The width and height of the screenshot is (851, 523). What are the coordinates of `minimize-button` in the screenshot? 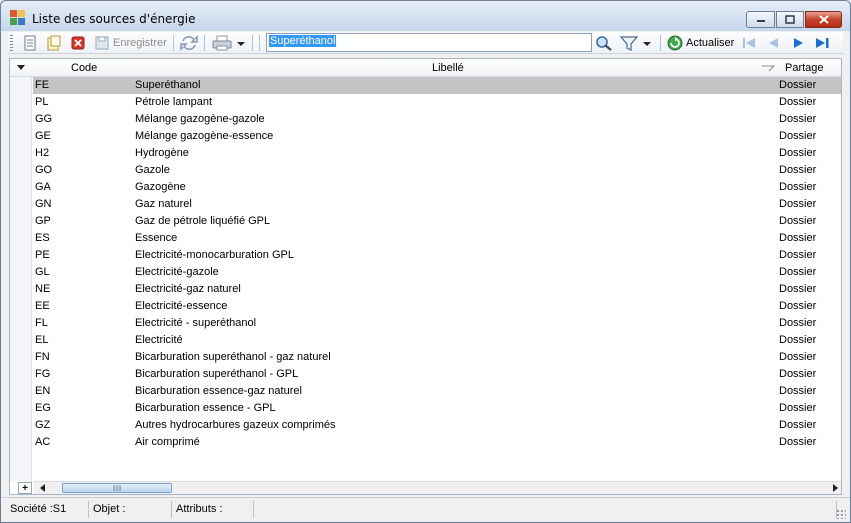 It's located at (760, 19).